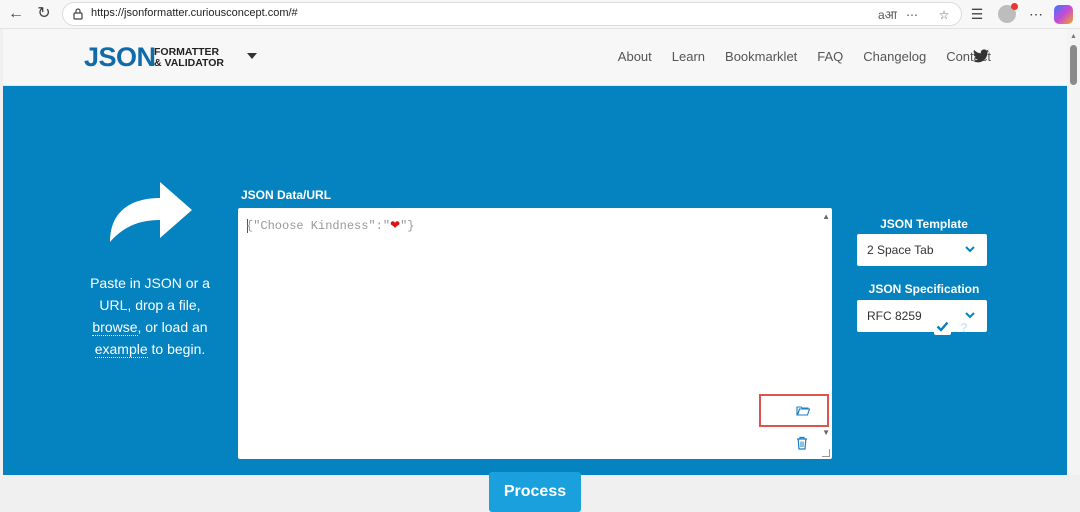 This screenshot has height=512, width=1080. I want to click on helper-line-3: browse, or load an, so click(150, 327).